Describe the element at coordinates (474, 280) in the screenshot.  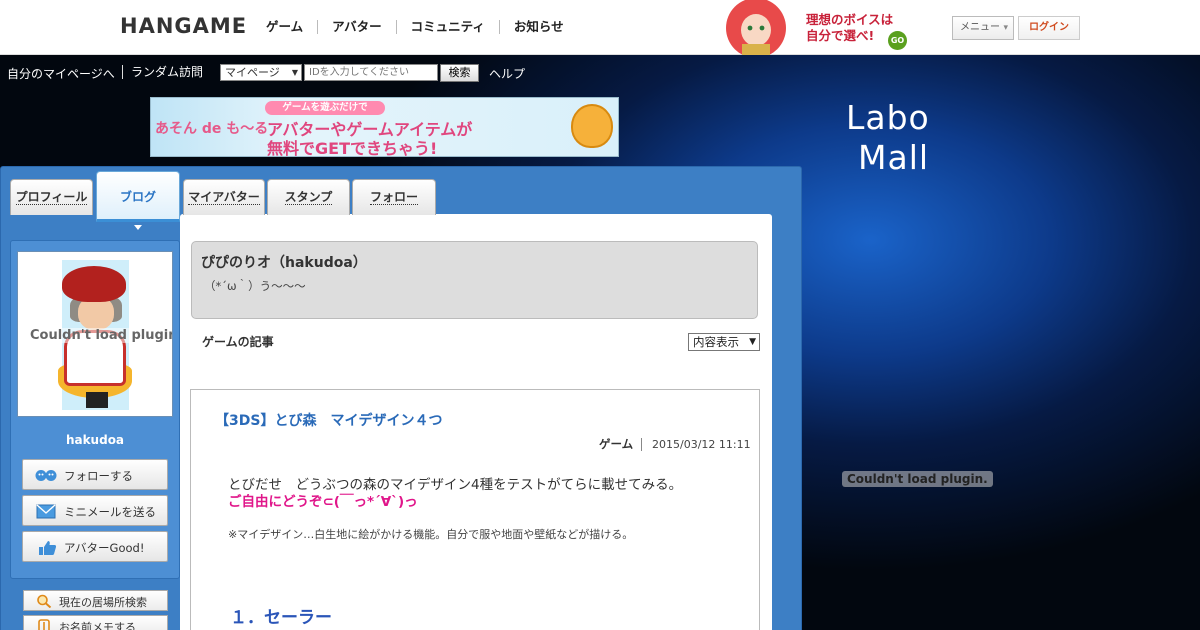
I see `profile-header: ぴぴのりオ（hakudoa） （*´ω｀）う〜〜〜` at that location.